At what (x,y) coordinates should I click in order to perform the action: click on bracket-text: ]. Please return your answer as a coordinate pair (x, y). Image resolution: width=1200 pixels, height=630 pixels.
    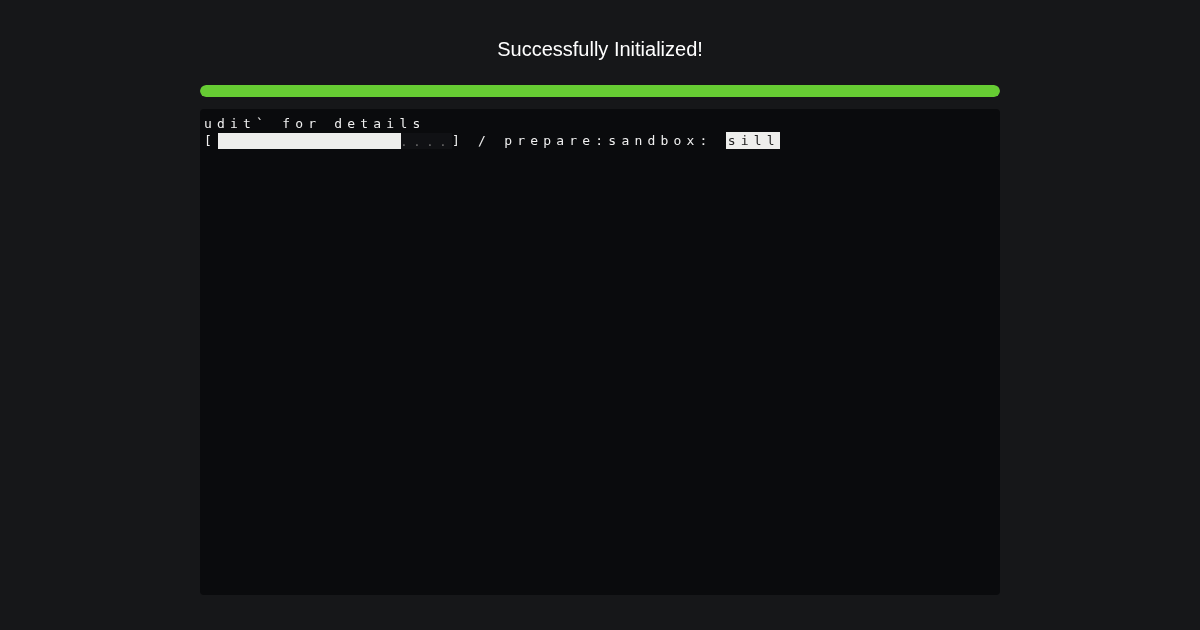
    Looking at the image, I should click on (459, 140).